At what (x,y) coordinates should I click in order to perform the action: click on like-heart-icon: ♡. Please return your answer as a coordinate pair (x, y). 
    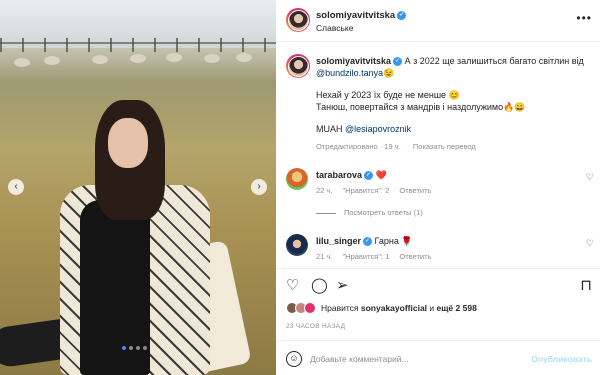
    Looking at the image, I should click on (292, 285).